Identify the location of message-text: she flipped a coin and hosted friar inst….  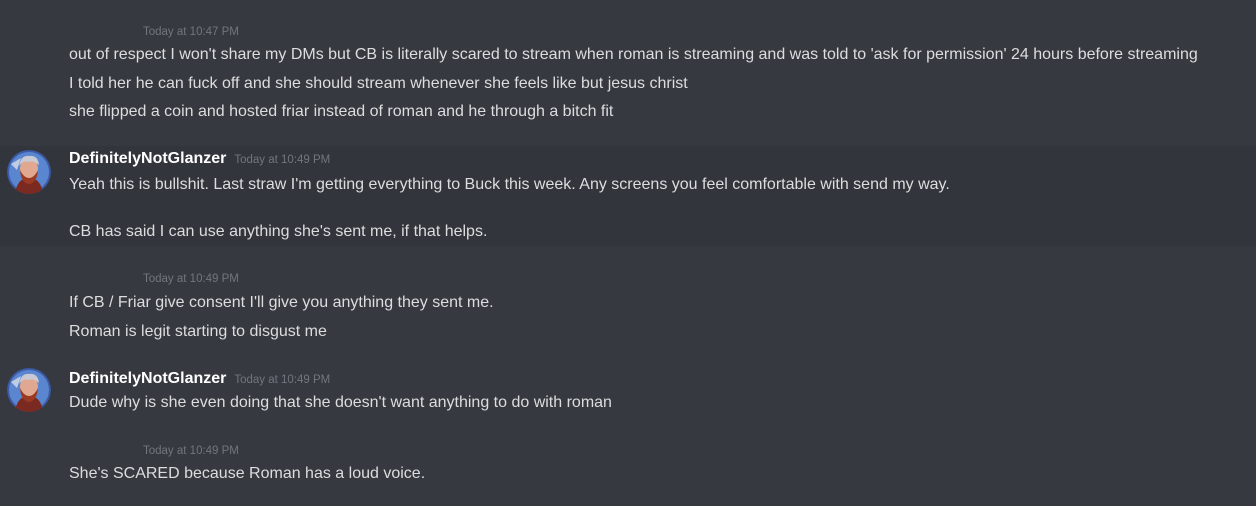
(341, 111).